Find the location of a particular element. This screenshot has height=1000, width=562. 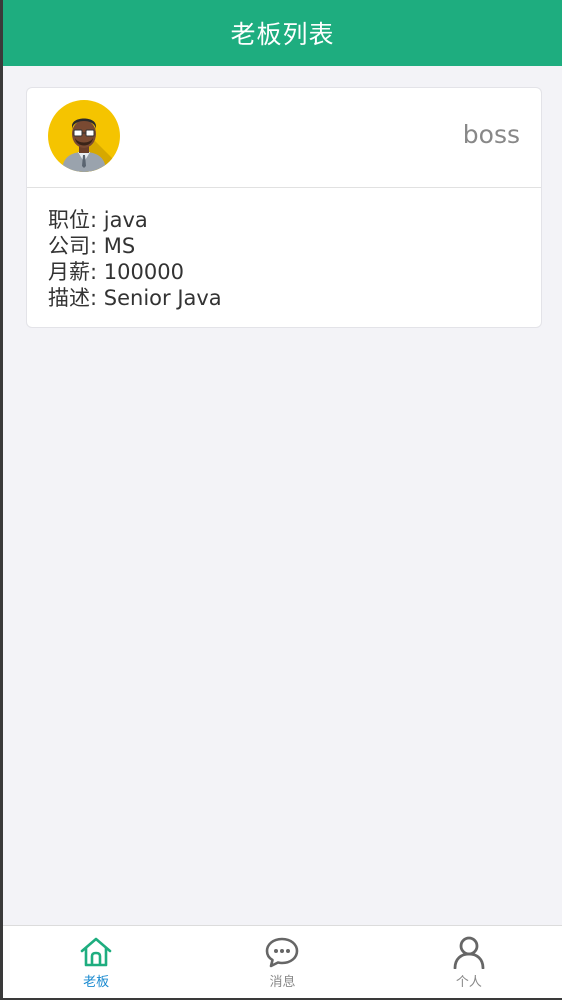

message-bubble-icon is located at coordinates (282, 952).